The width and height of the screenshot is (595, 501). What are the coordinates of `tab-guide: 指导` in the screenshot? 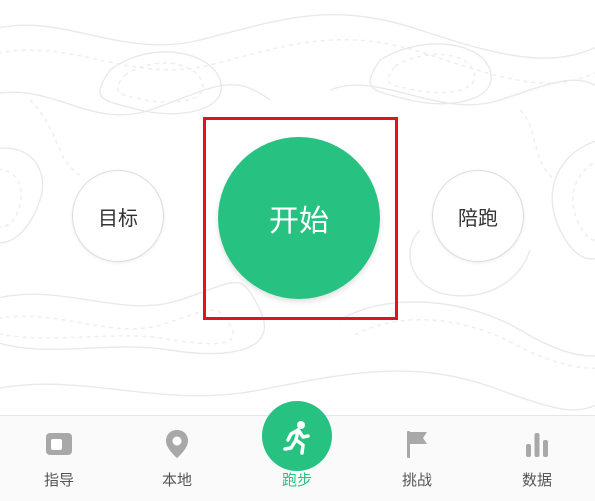 It's located at (59, 458).